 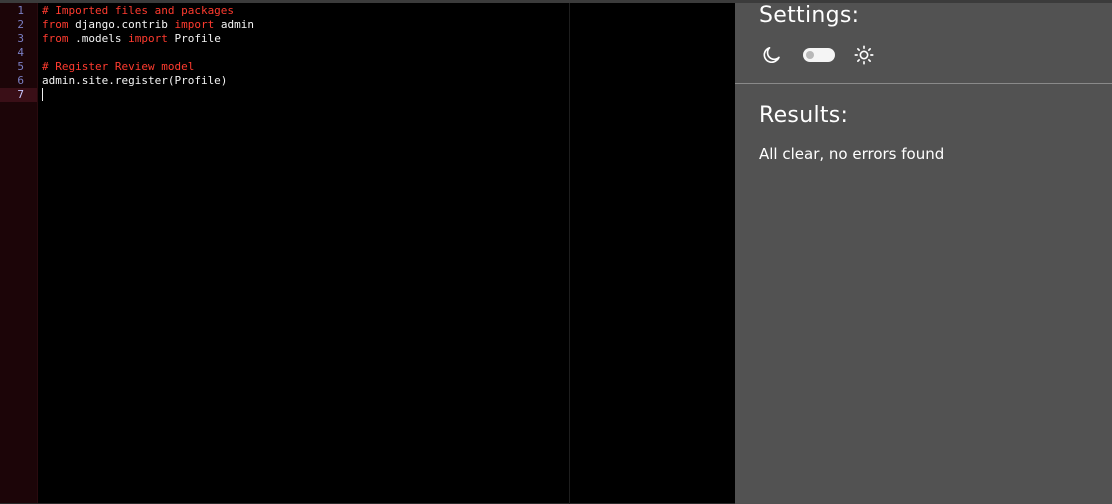 What do you see at coordinates (20, 38) in the screenshot?
I see `line-number: 3` at bounding box center [20, 38].